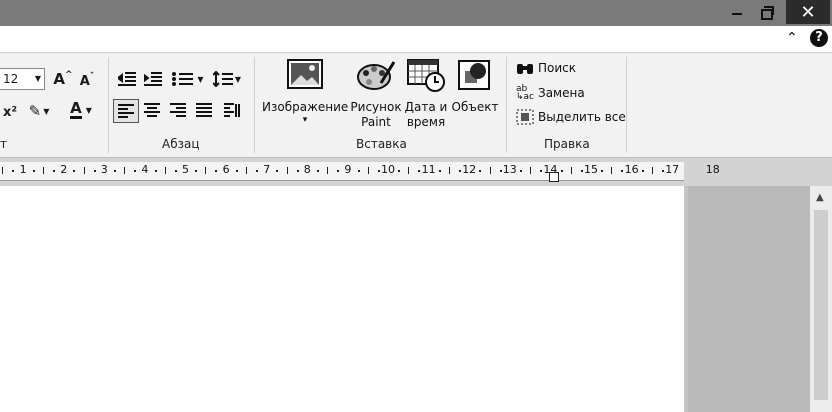 This screenshot has width=832, height=412. I want to click on shrink-font-button: Aˇ, so click(87, 81).